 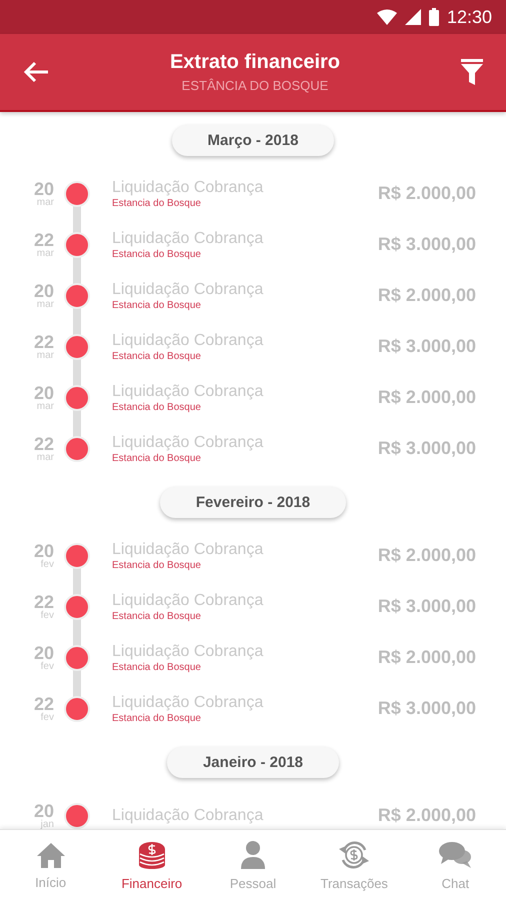 What do you see at coordinates (412, 17) in the screenshot?
I see `signal-icon` at bounding box center [412, 17].